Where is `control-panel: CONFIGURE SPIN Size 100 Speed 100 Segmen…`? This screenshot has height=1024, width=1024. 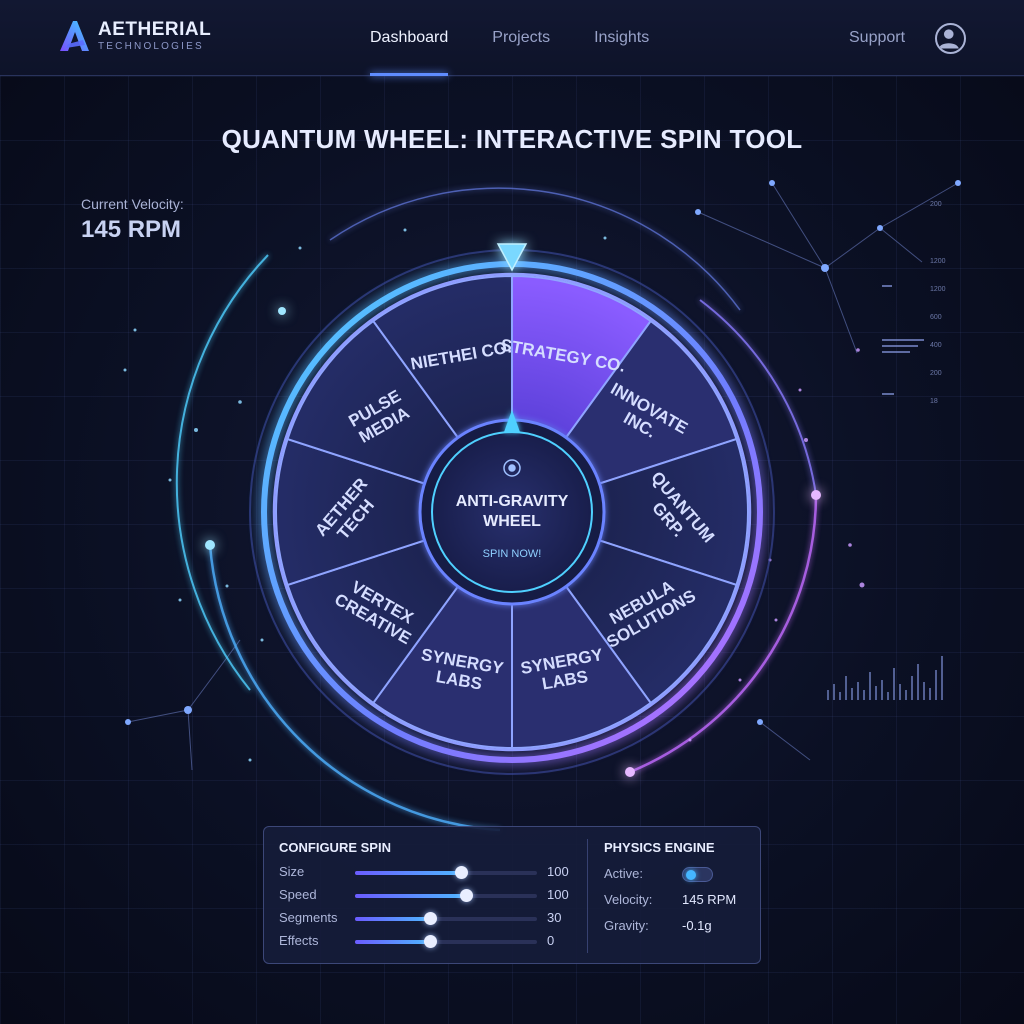
control-panel: CONFIGURE SPIN Size 100 Speed 100 Segmen… is located at coordinates (512, 895).